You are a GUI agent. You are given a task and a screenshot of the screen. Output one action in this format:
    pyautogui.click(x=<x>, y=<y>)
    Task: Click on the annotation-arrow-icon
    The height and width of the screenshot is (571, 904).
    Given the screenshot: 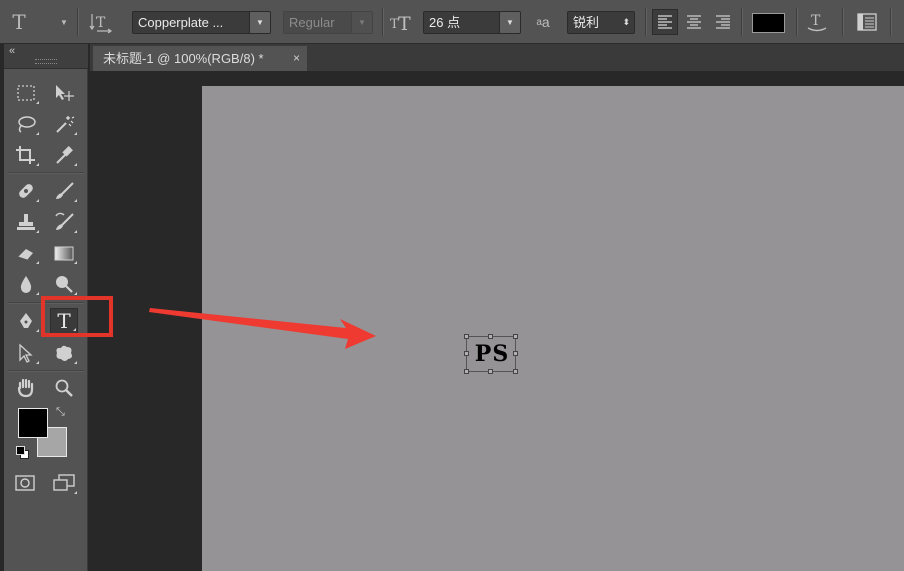 What is the action you would take?
    pyautogui.click(x=262, y=328)
    